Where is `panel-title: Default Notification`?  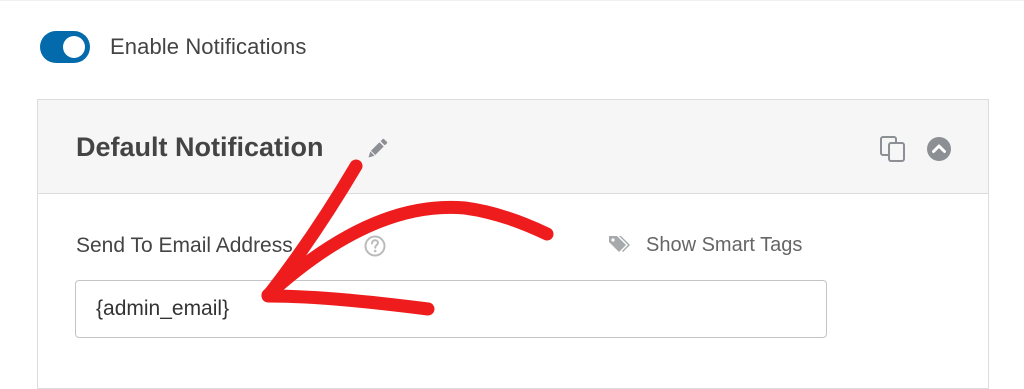 panel-title: Default Notification is located at coordinates (200, 147).